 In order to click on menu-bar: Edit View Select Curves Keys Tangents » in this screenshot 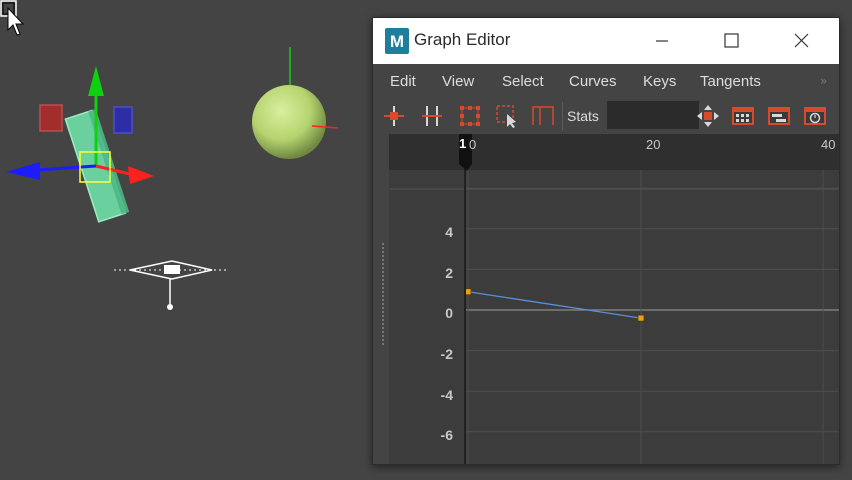, I will do `click(606, 81)`.